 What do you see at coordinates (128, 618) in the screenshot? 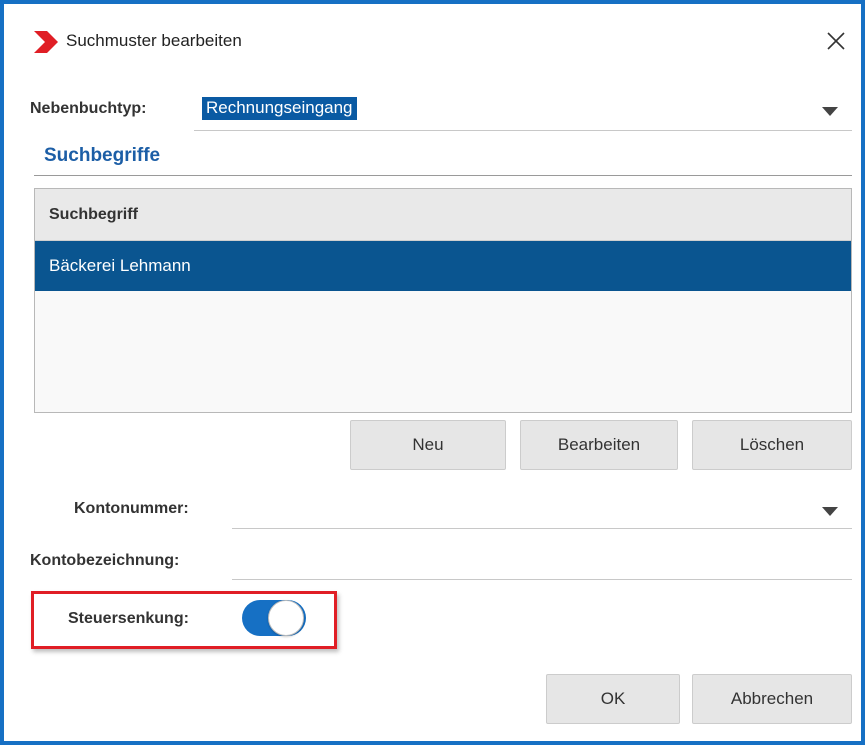
I see `steuersenkung-label: Steuersenkung:` at bounding box center [128, 618].